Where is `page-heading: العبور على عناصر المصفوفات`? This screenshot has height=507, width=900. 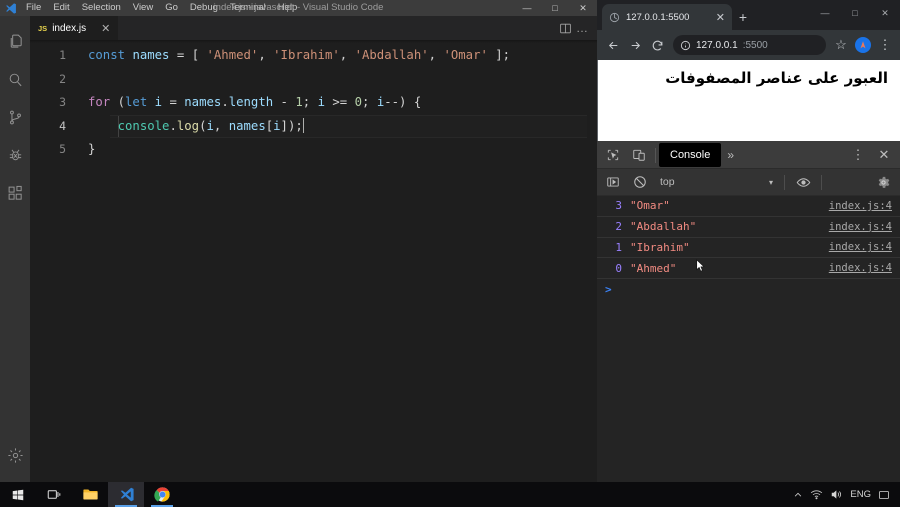 page-heading: العبور على عناصر المصفوفات is located at coordinates (776, 78).